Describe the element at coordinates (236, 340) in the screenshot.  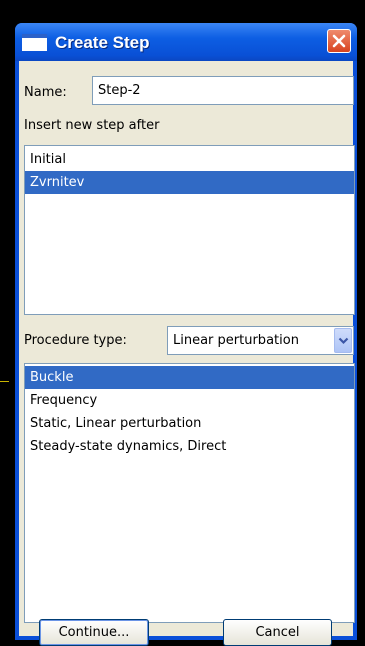
I see `procedure-type-value: Linear perturbation` at that location.